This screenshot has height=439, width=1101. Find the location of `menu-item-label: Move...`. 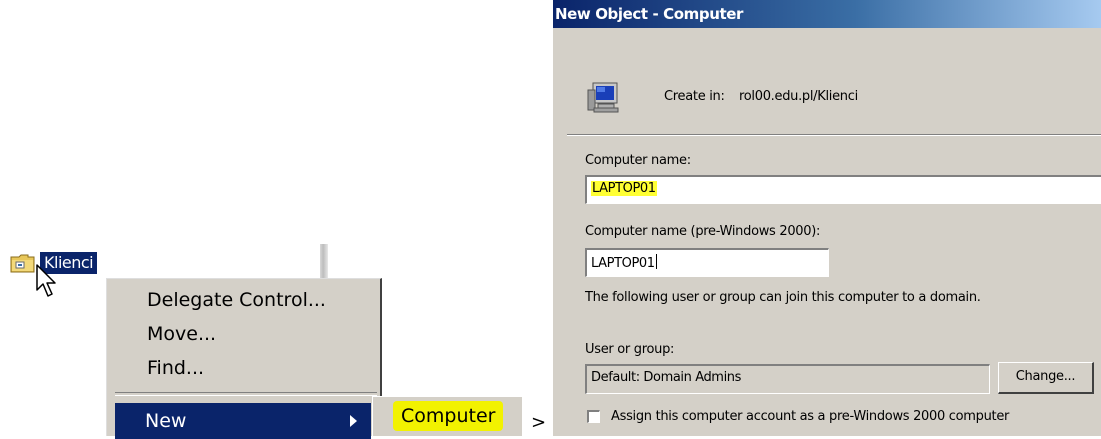

menu-item-label: Move... is located at coordinates (182, 334).